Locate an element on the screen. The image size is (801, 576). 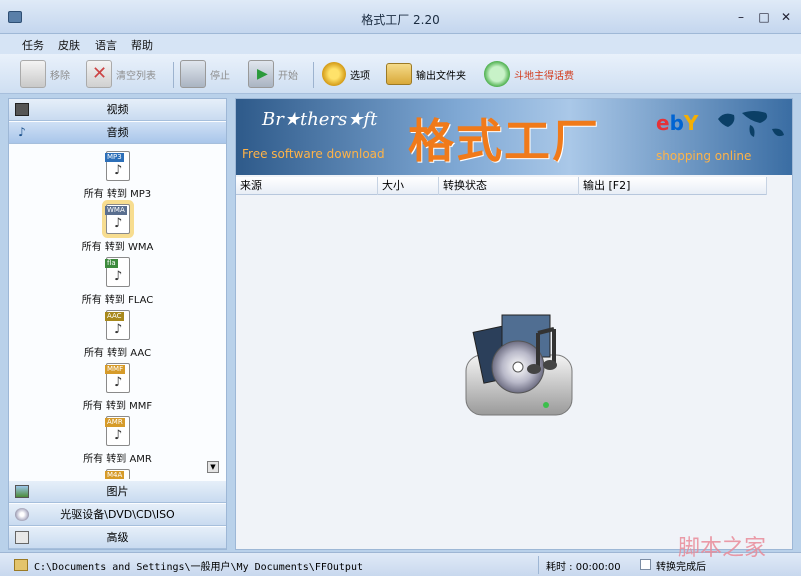
format-item-amr: AMR ♪ 所有 转到 AMR is located at coordinates (117, 442).